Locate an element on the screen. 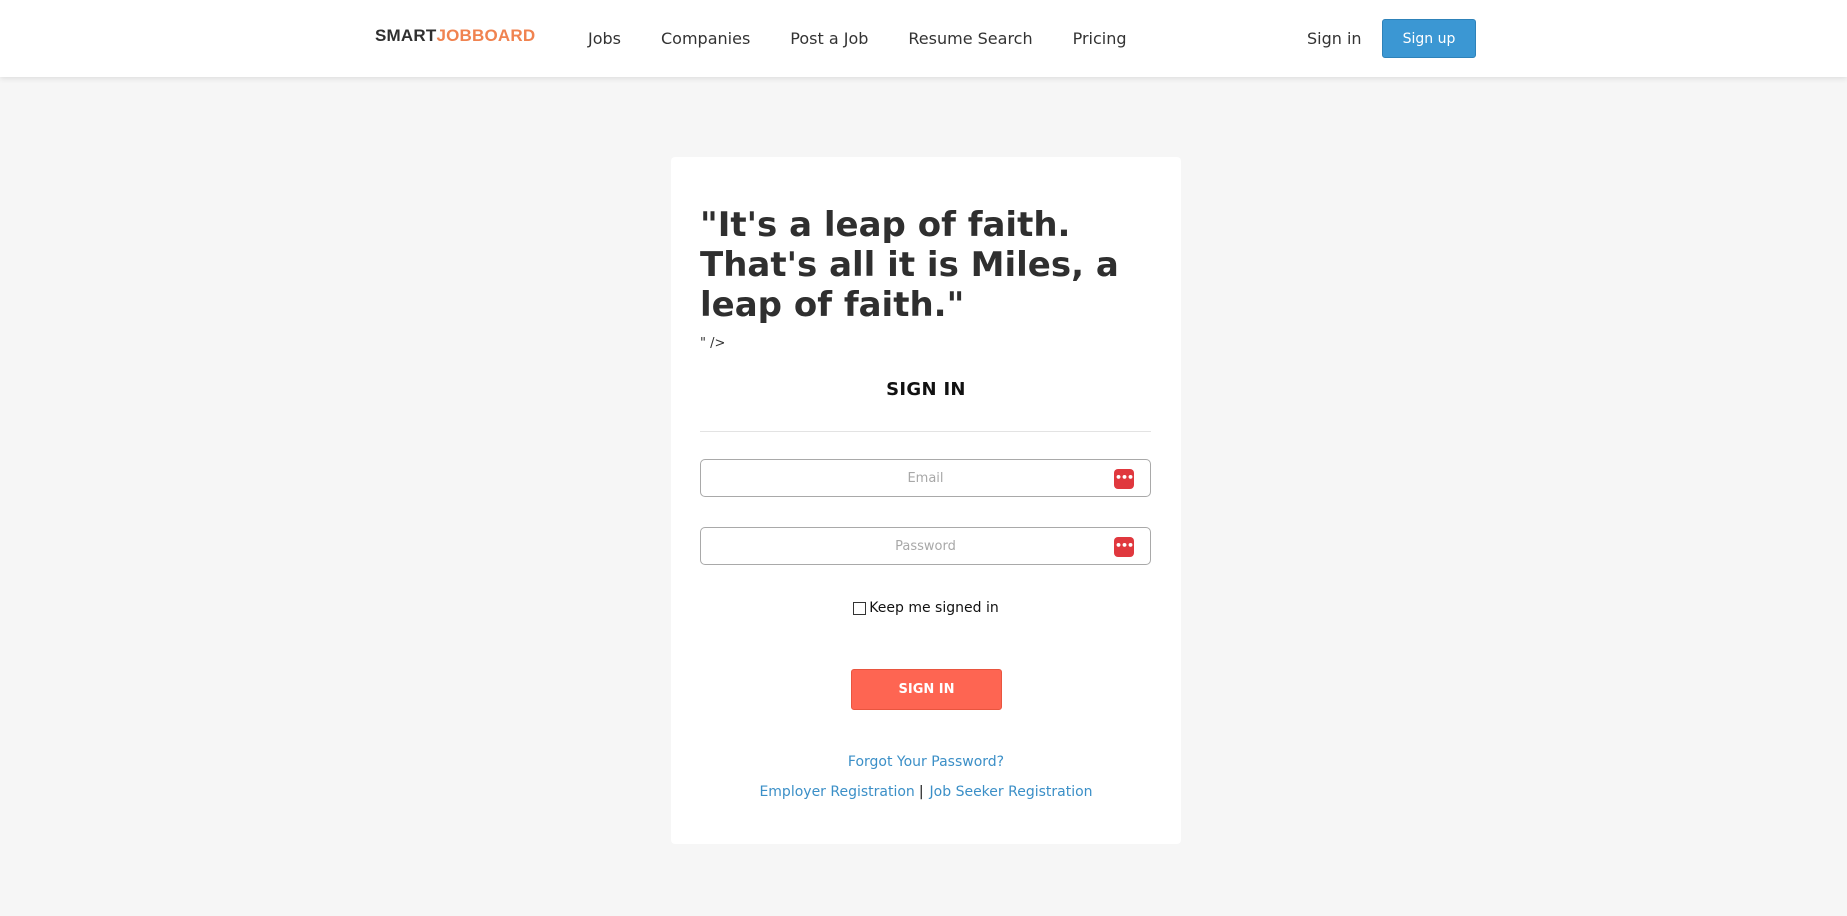 This screenshot has width=1847, height=916. header-sign-in-link: Sign in is located at coordinates (1334, 38).